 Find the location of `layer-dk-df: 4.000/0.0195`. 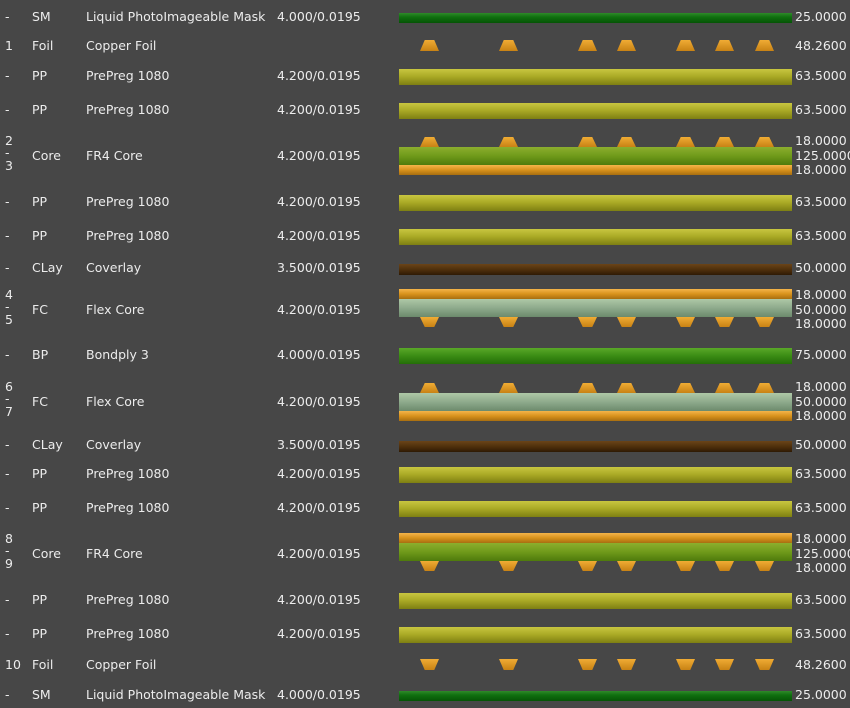

layer-dk-df: 4.000/0.0195 is located at coordinates (319, 16).